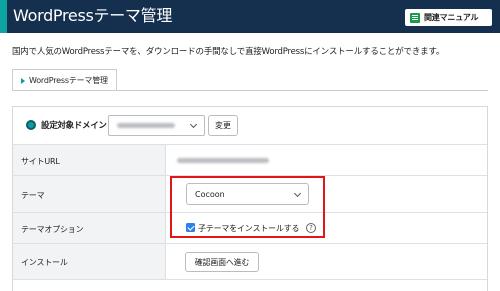 This screenshot has height=291, width=500. I want to click on install-label: インストール, so click(44, 262).